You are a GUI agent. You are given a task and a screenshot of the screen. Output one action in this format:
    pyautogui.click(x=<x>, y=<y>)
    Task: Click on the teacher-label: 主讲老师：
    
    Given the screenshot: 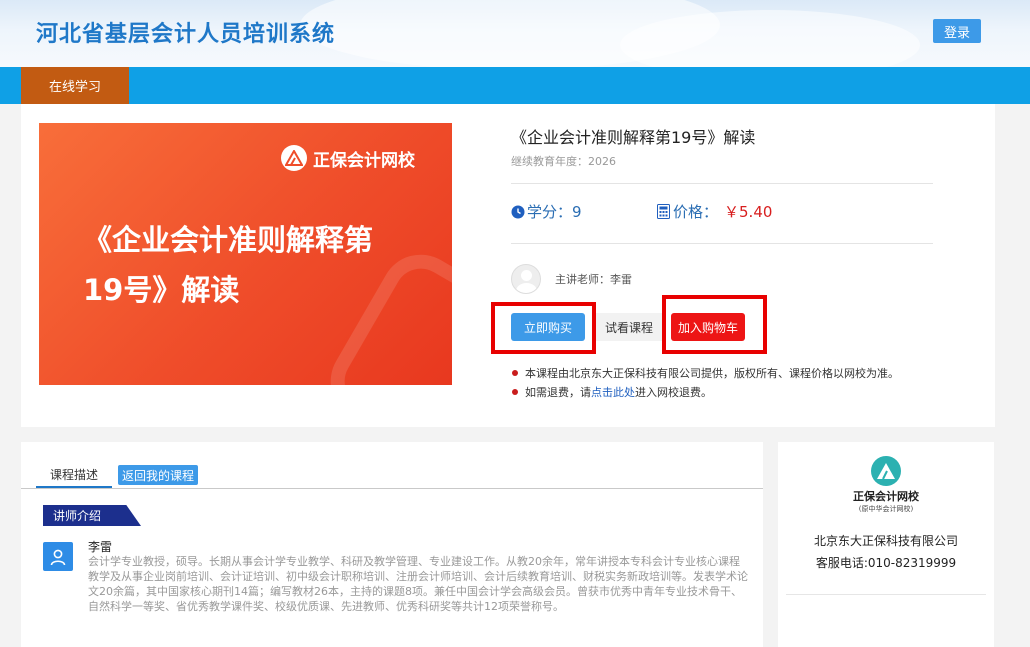 What is the action you would take?
    pyautogui.click(x=582, y=279)
    